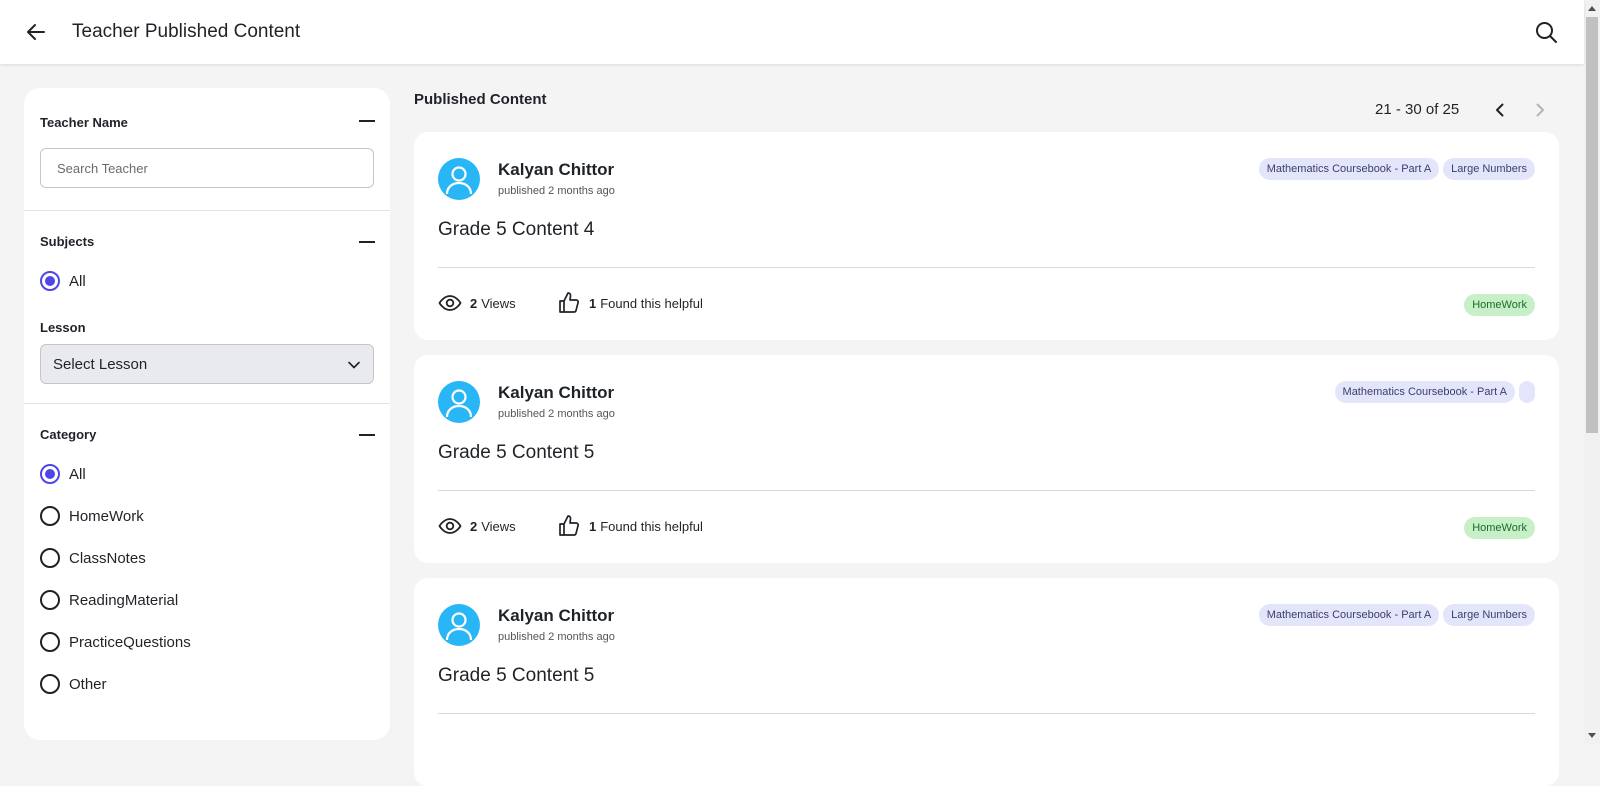  I want to click on radio-label: HomeWork, so click(106, 516).